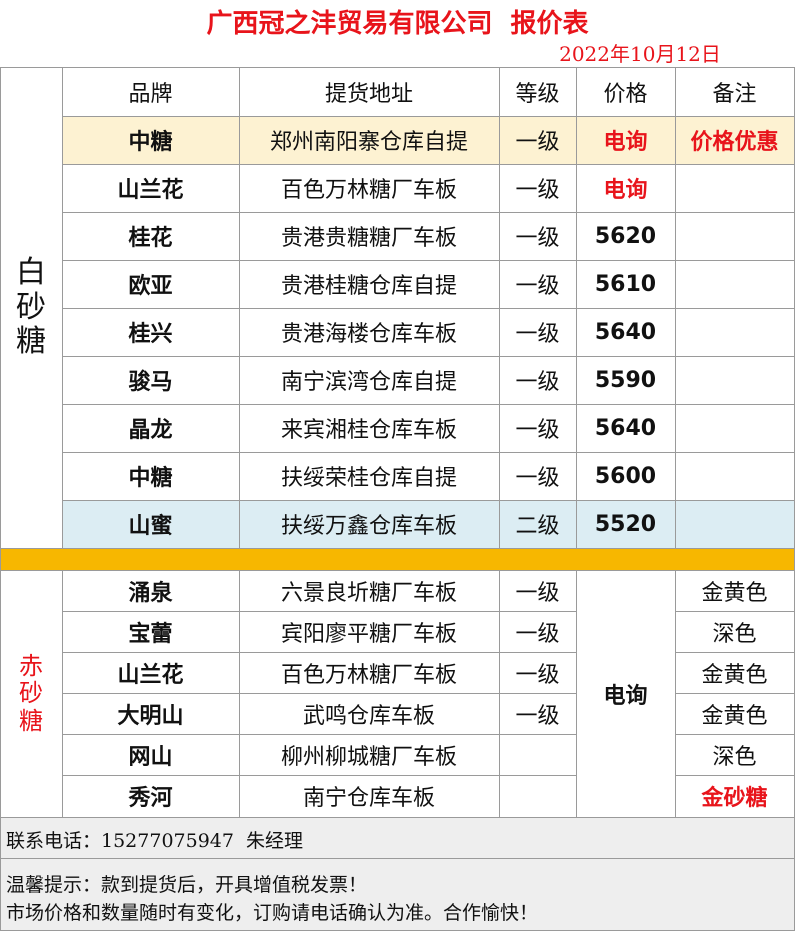  Describe the element at coordinates (150, 756) in the screenshot. I see `red-row-brand: 网山` at that location.